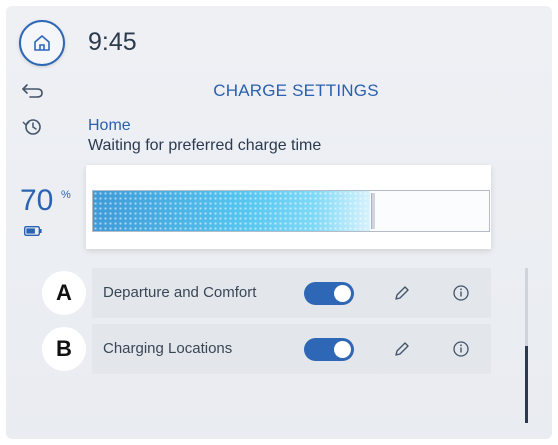 The height and width of the screenshot is (445, 558). What do you see at coordinates (64, 293) in the screenshot?
I see `callout-a: A` at bounding box center [64, 293].